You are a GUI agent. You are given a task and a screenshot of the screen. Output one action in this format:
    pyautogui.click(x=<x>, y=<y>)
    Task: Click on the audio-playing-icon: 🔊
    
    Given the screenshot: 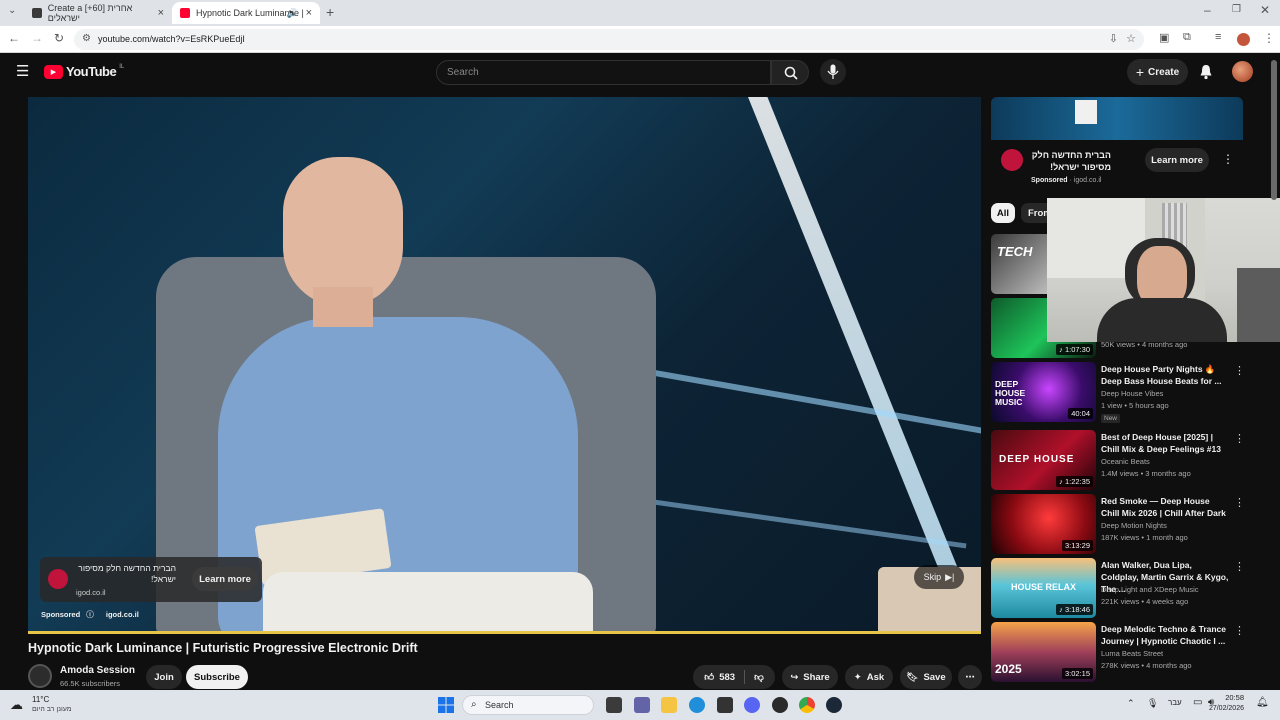 What is the action you would take?
    pyautogui.click(x=292, y=13)
    